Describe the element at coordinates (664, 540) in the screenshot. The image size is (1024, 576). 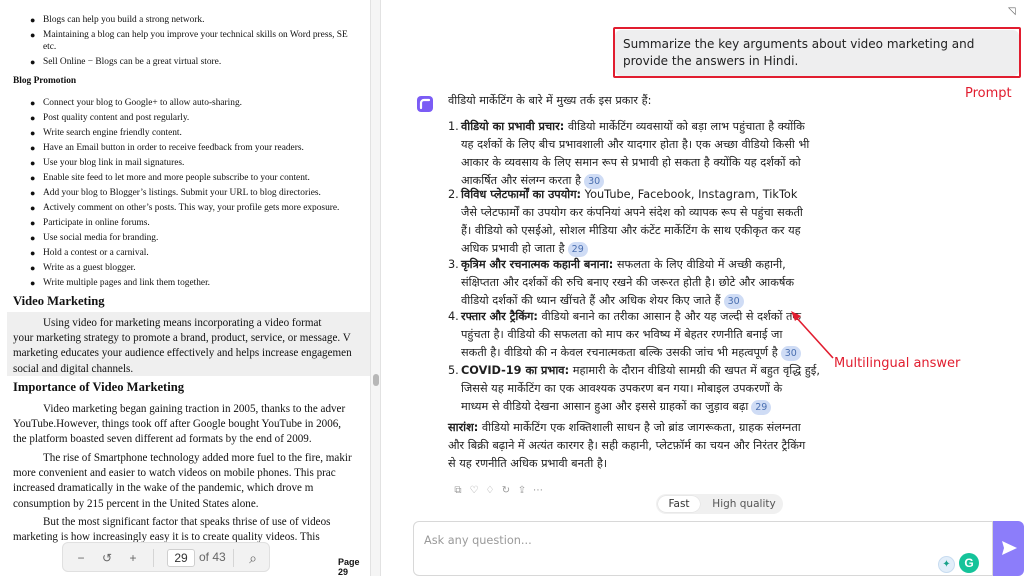
I see `question-input` at that location.